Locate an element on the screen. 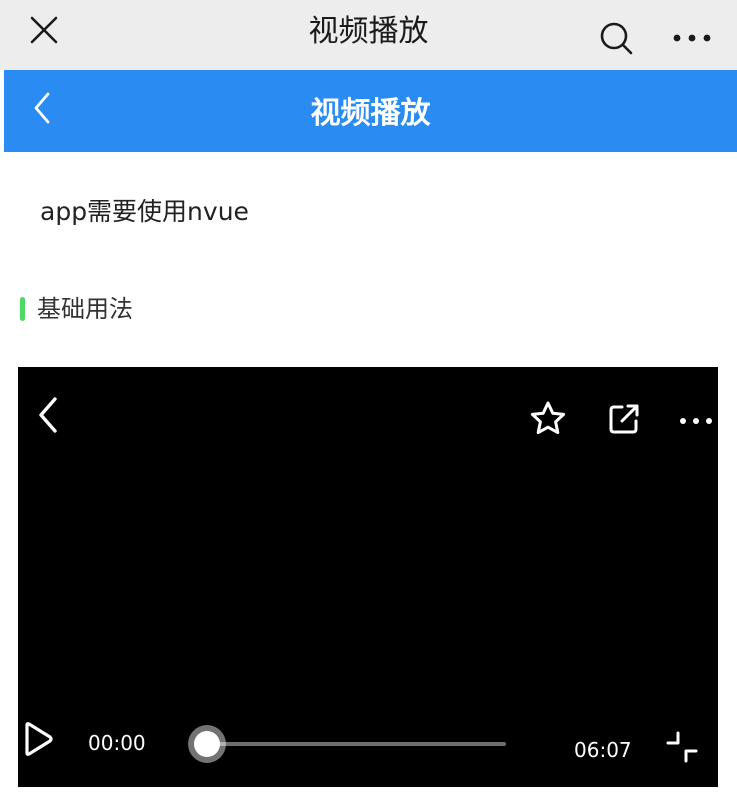  progress-slider is located at coordinates (350, 744).